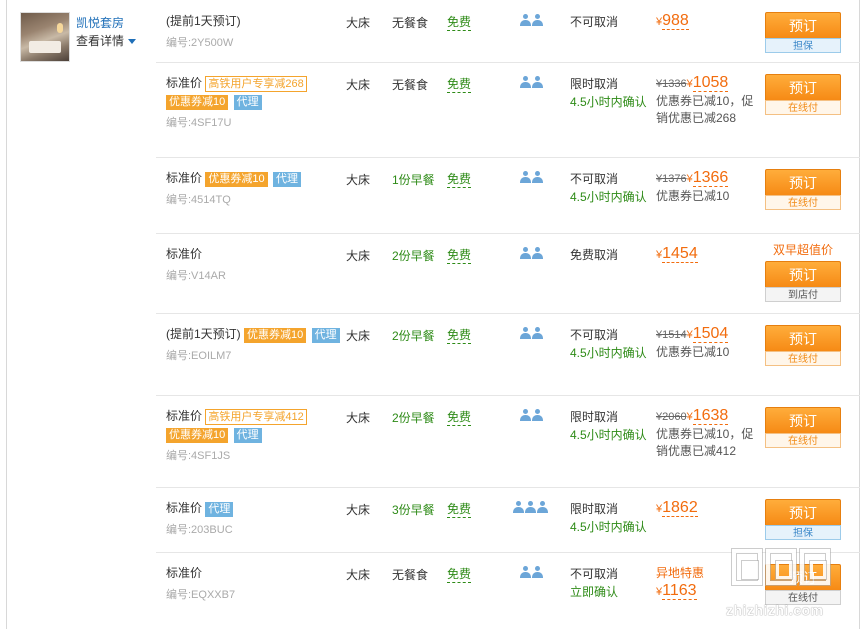 The image size is (862, 629). I want to click on room-name-link: 凯悦套房, so click(100, 22).